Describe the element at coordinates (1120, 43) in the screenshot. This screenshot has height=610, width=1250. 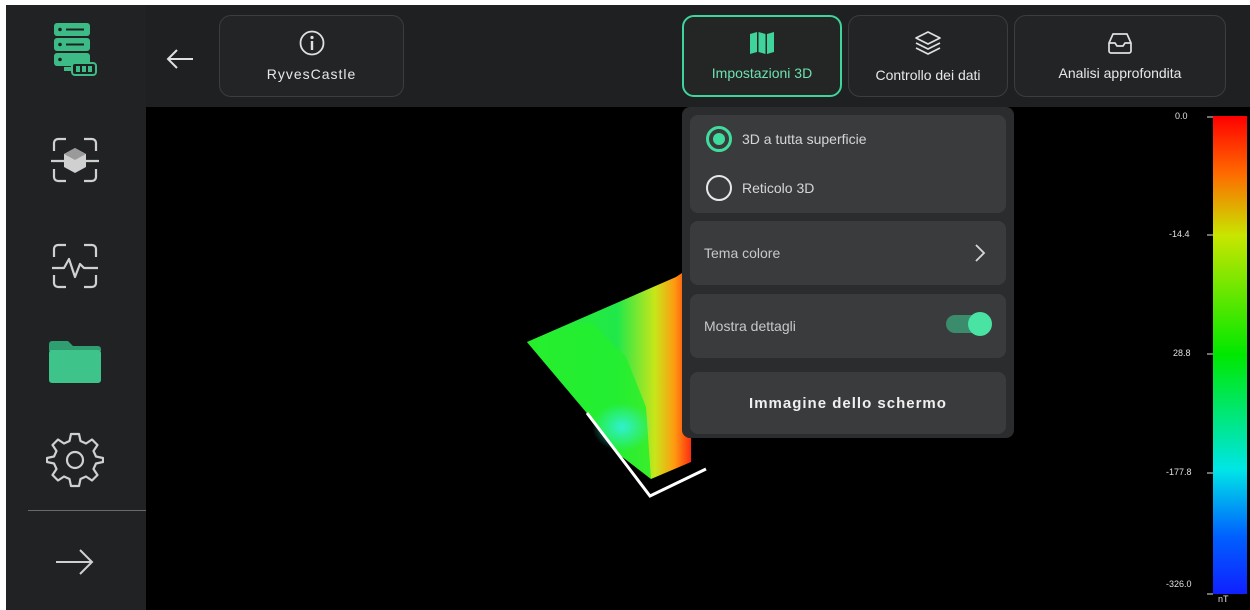
I see `inbox-icon` at that location.